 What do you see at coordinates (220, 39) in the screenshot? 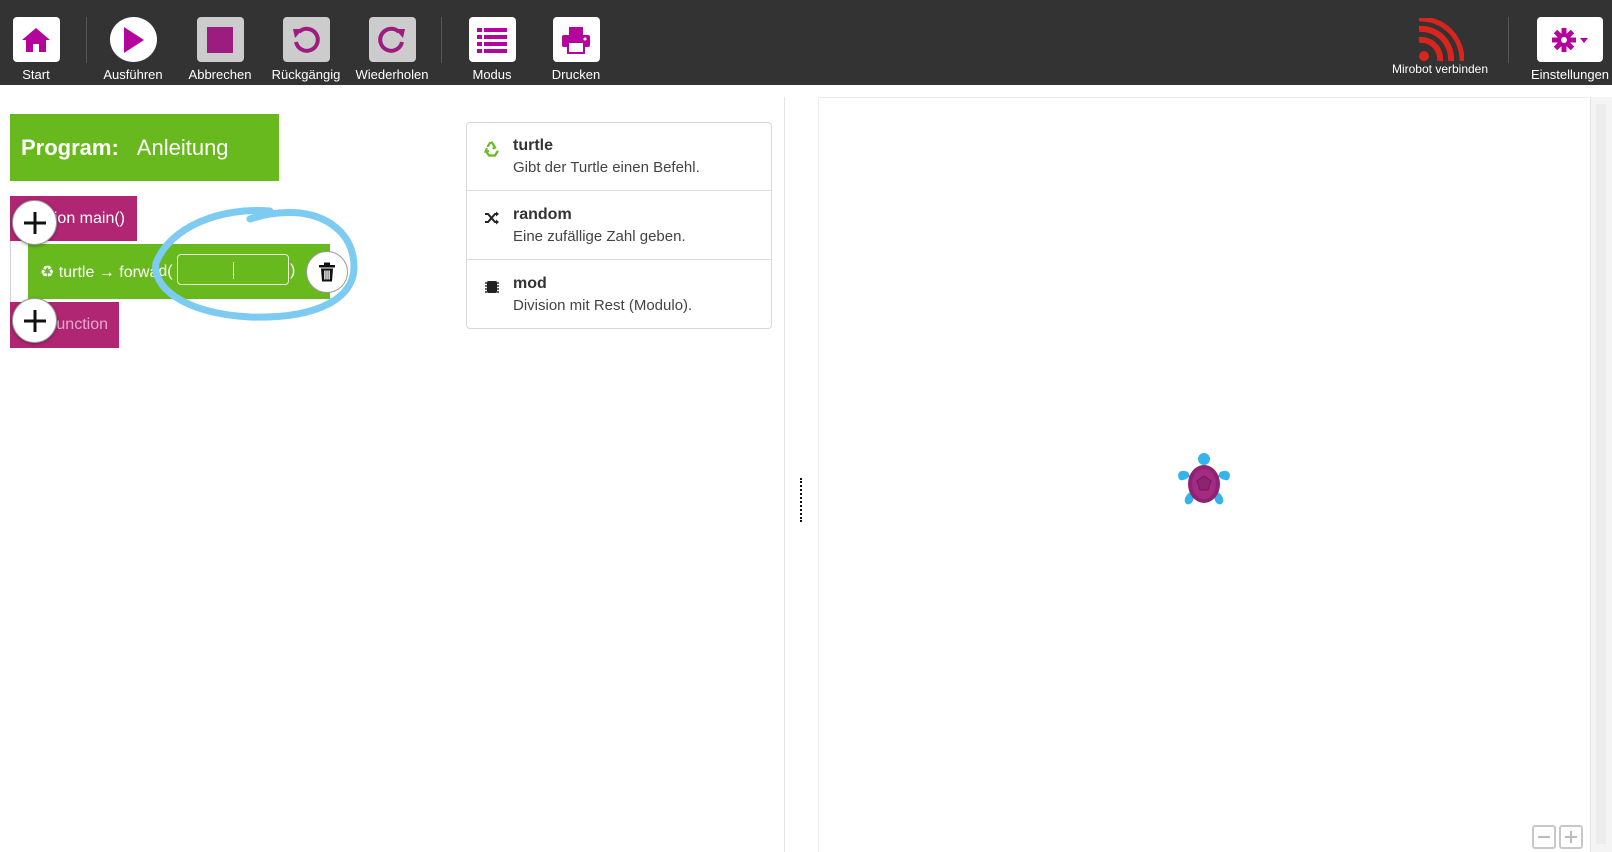
I see `stop-icon` at bounding box center [220, 39].